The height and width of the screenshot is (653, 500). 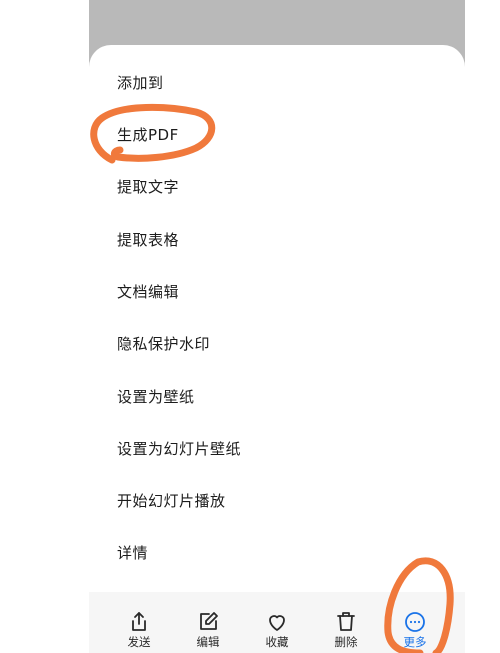 I want to click on edit-button: 编辑, so click(x=208, y=622).